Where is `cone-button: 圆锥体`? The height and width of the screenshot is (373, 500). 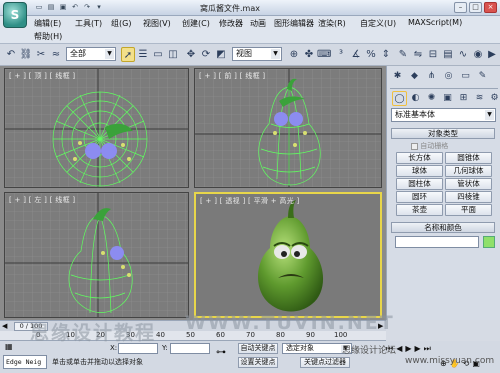
cone-button: 圆锥体 is located at coordinates (468, 158).